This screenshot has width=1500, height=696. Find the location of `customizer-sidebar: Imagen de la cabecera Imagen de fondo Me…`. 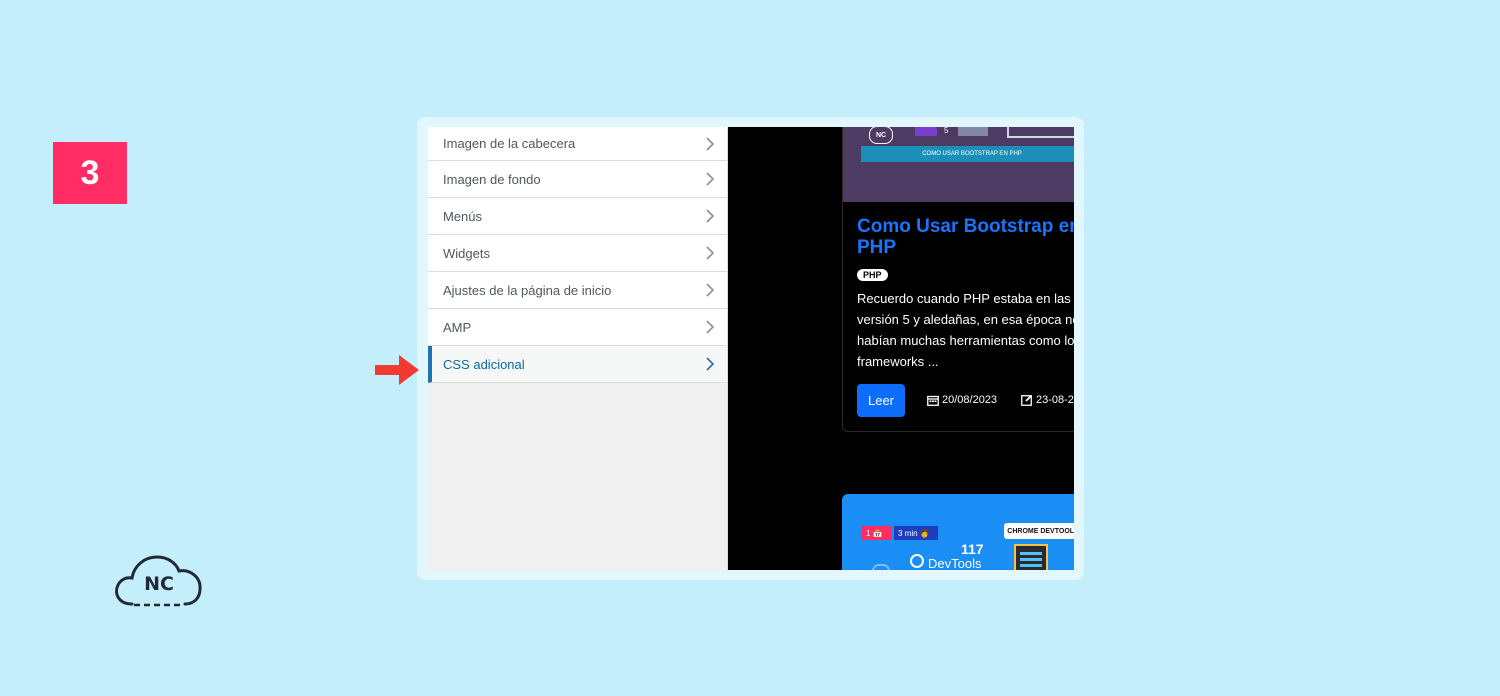

customizer-sidebar: Imagen de la cabecera Imagen de fondo Me… is located at coordinates (578, 348).